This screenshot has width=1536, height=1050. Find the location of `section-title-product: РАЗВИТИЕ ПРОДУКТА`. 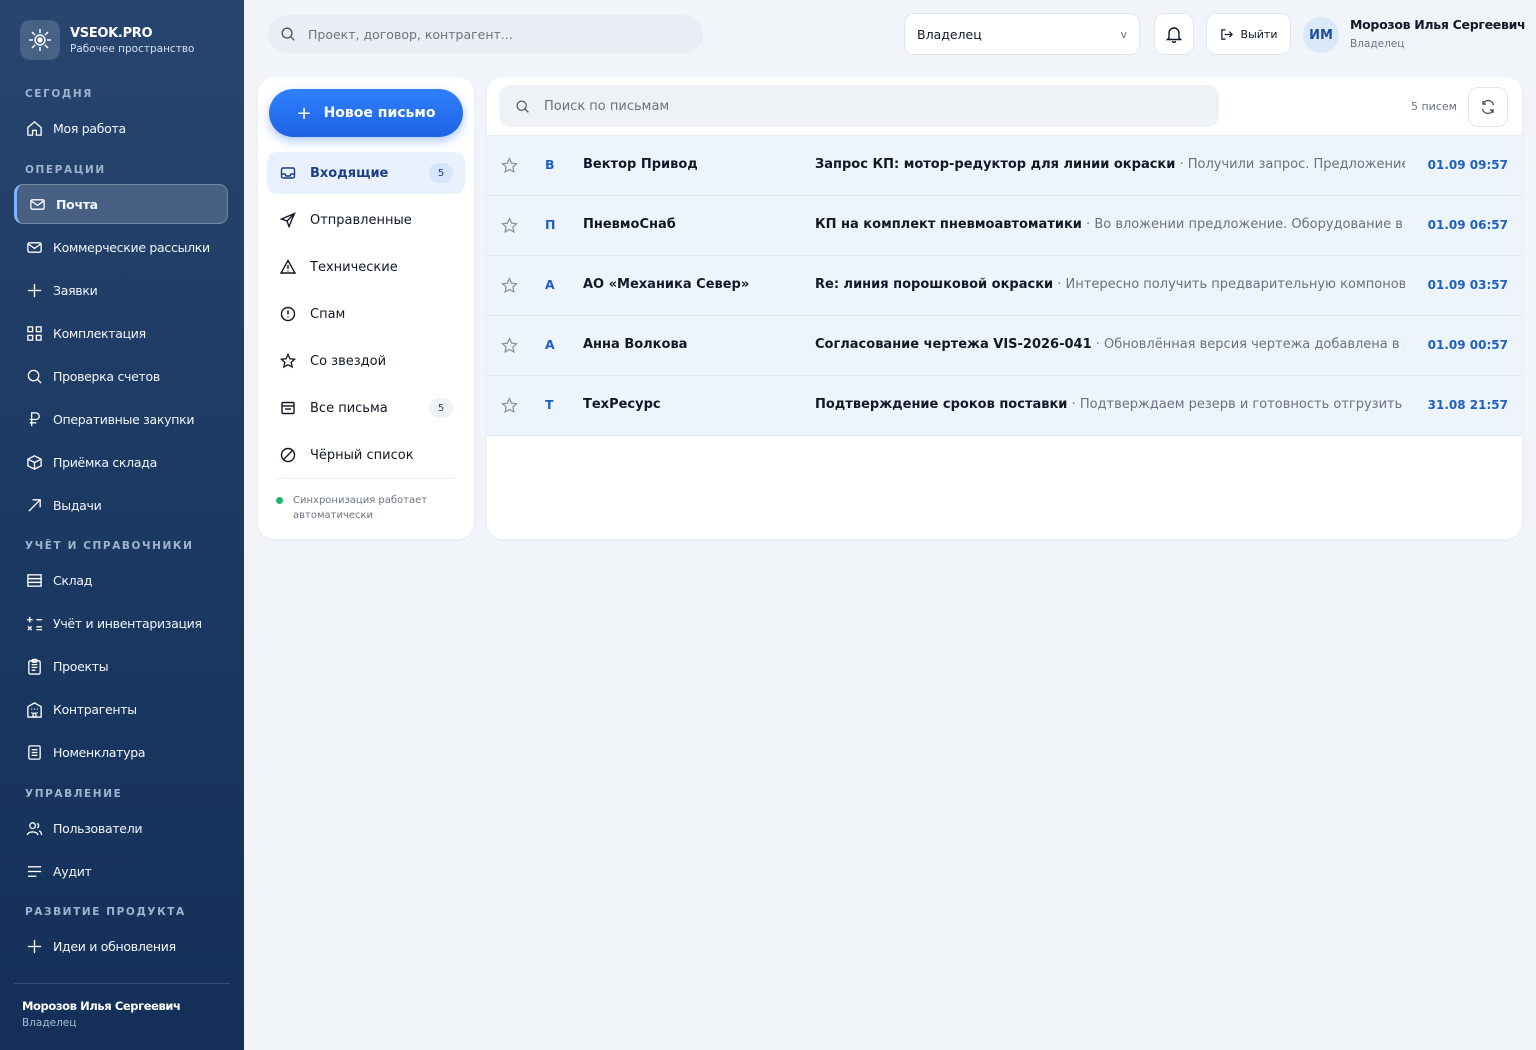

section-title-product: РАЗВИТИЕ ПРОДУКТА is located at coordinates (105, 912).